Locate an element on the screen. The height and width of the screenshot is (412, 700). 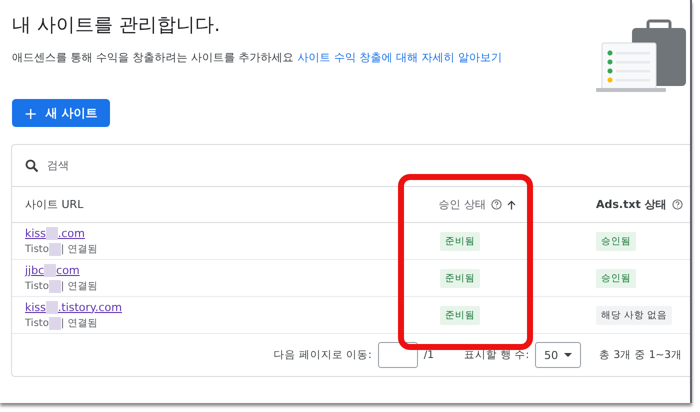
column-header: 승인 상태 is located at coordinates (462, 204).